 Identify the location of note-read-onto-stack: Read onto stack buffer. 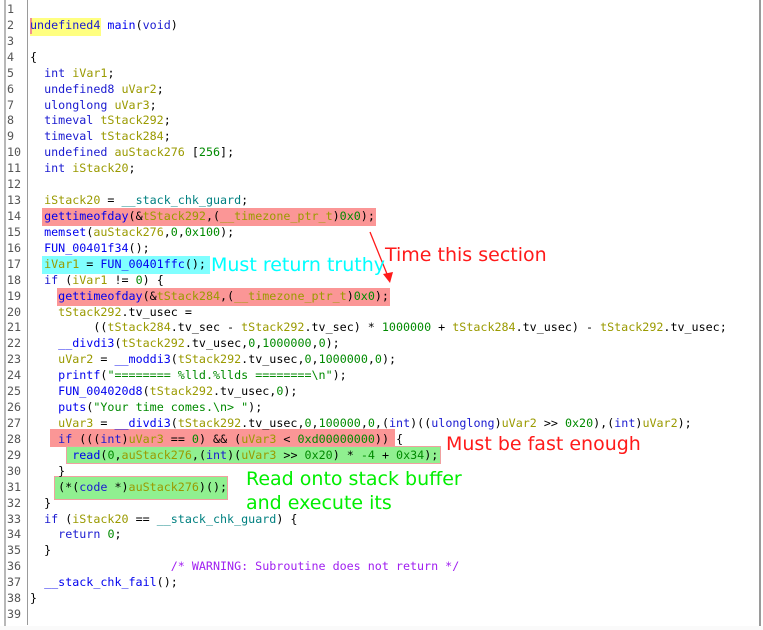
(354, 479).